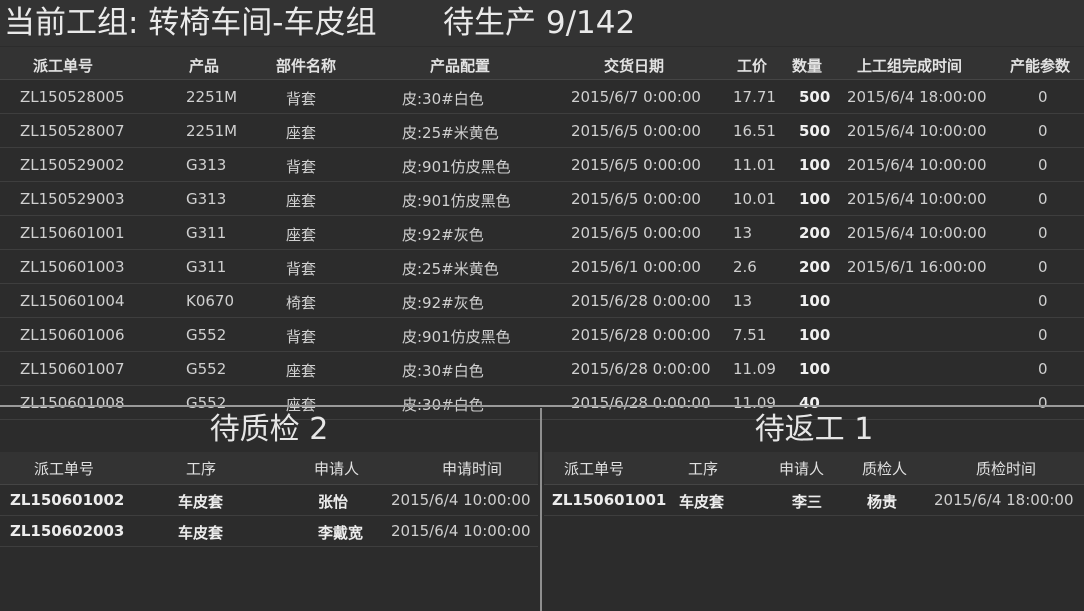 Image resolution: width=1084 pixels, height=611 pixels. I want to click on qc-col-dispatch-no: 派工单号, so click(64, 469).